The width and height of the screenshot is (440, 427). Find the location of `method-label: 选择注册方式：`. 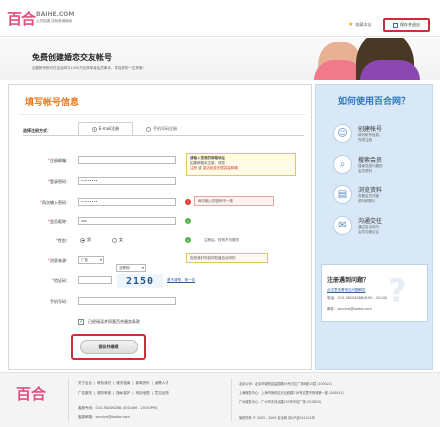

method-label: 选择注册方式： is located at coordinates (37, 130).